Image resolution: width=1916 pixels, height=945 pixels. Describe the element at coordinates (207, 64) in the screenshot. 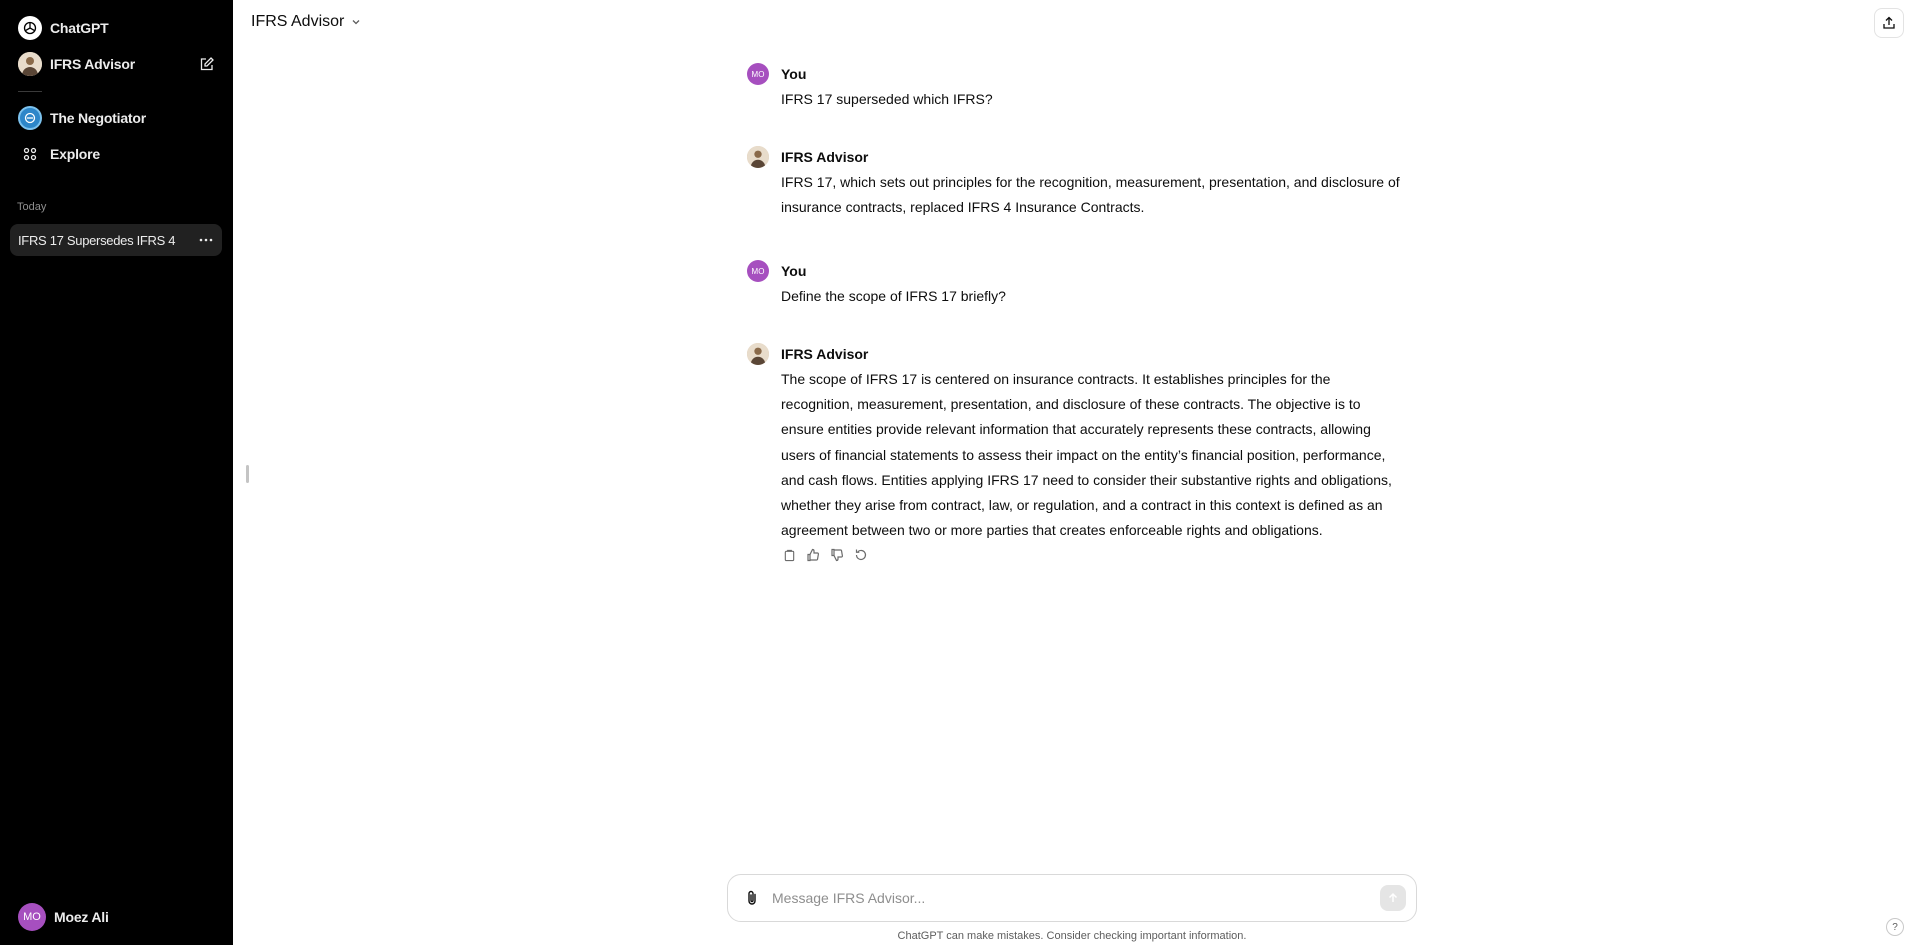

I see `new-chat-edit-icon` at that location.